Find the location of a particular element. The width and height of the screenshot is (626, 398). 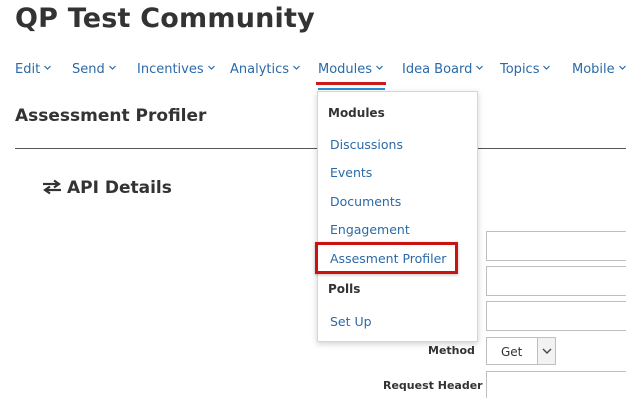

nav-item-topics: Topics is located at coordinates (525, 69).